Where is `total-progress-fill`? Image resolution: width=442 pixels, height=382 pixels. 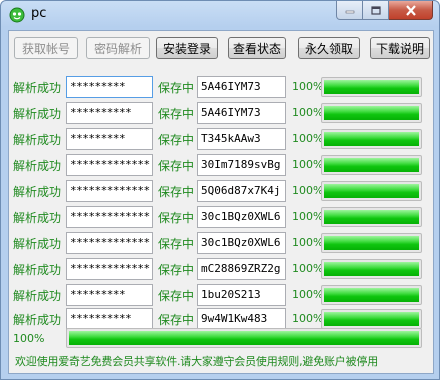 total-progress-fill is located at coordinates (244, 338).